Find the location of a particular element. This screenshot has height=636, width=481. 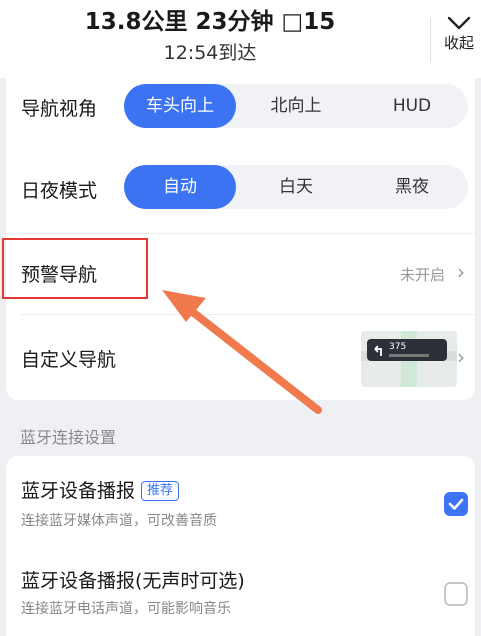

nav-header: 13.8公里 23分钟 □15 12:54到达 收起 is located at coordinates (240, 39).